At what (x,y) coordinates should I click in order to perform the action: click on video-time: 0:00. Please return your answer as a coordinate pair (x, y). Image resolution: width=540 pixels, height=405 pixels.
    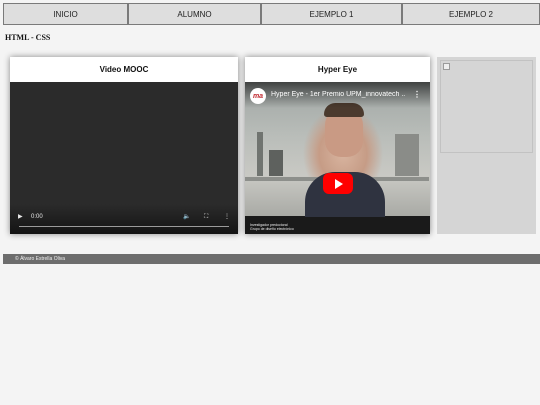
    Looking at the image, I should click on (37, 217).